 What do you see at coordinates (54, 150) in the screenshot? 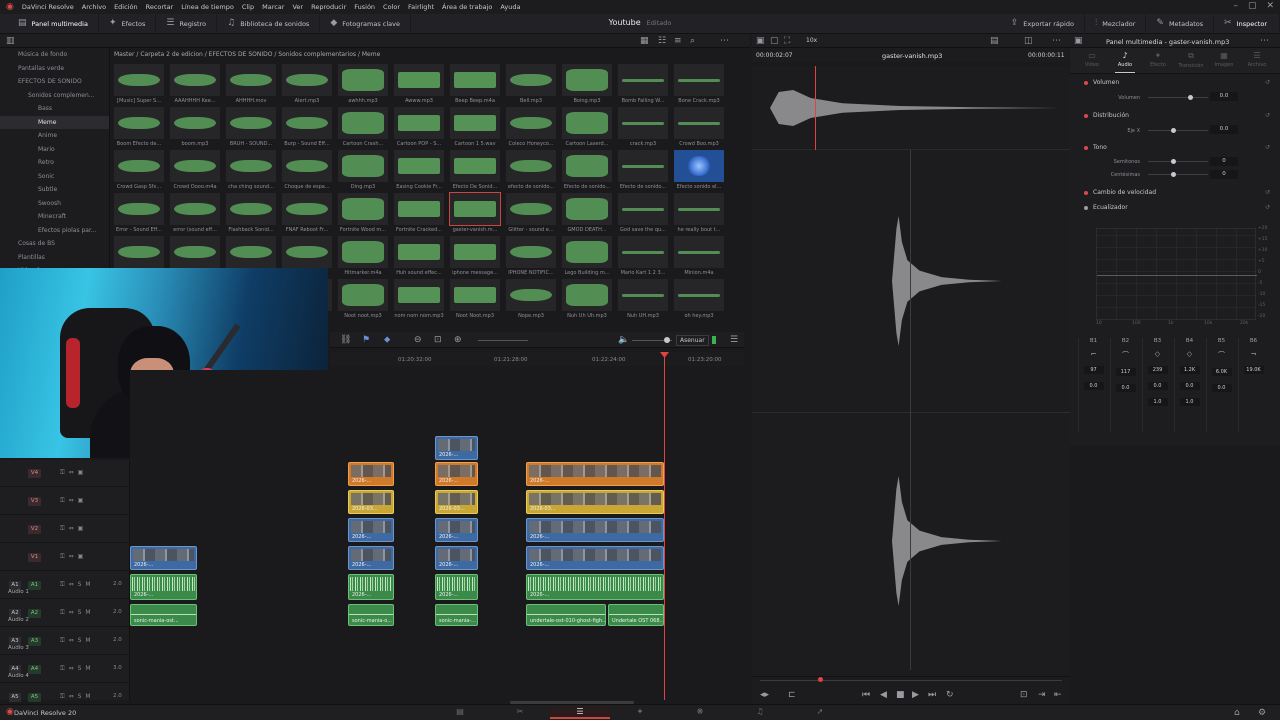
I see `sidebar-item: Mario` at bounding box center [54, 150].